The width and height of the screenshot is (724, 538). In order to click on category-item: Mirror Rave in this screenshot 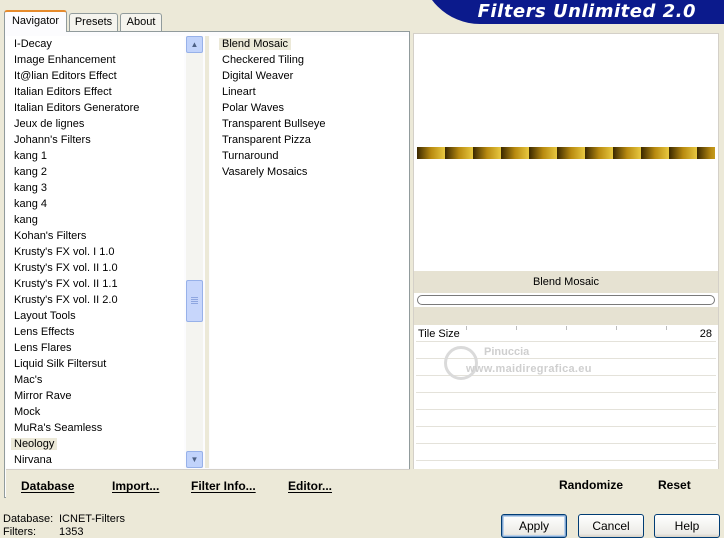, I will do `click(95, 396)`.